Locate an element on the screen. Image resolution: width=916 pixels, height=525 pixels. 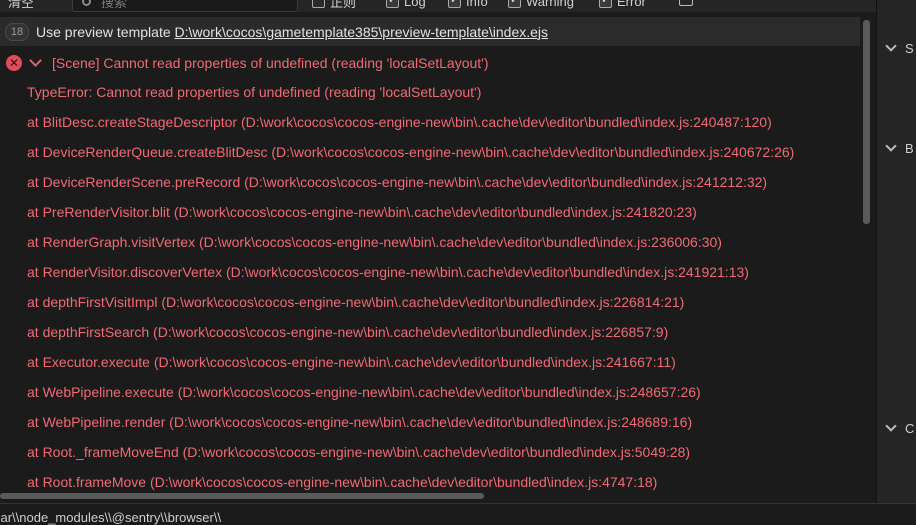
clear-button: 清空 is located at coordinates (21, 5).